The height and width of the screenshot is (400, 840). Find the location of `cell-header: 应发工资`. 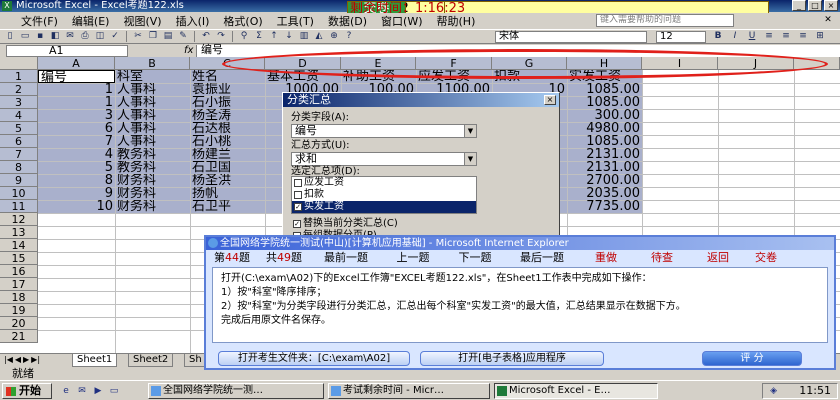

cell-header: 应发工资 is located at coordinates (454, 76).